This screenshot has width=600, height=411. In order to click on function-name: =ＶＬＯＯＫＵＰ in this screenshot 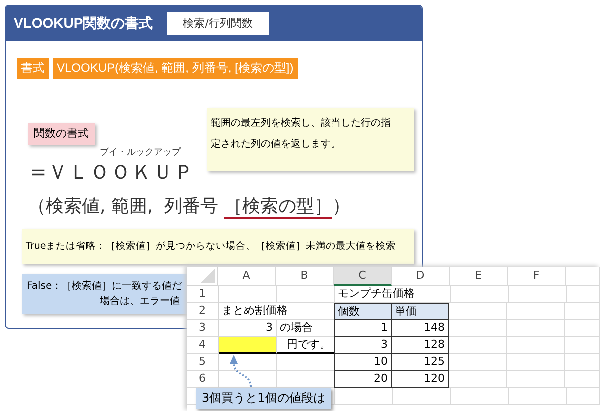, I will do `click(112, 172)`.